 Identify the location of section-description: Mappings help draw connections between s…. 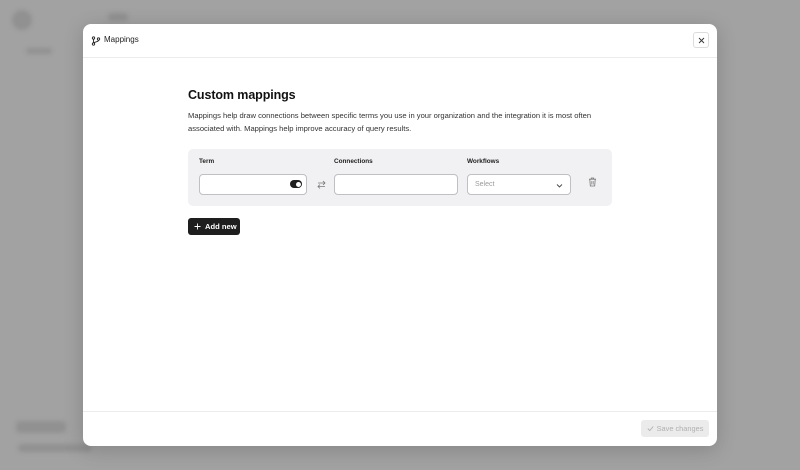
(390, 122).